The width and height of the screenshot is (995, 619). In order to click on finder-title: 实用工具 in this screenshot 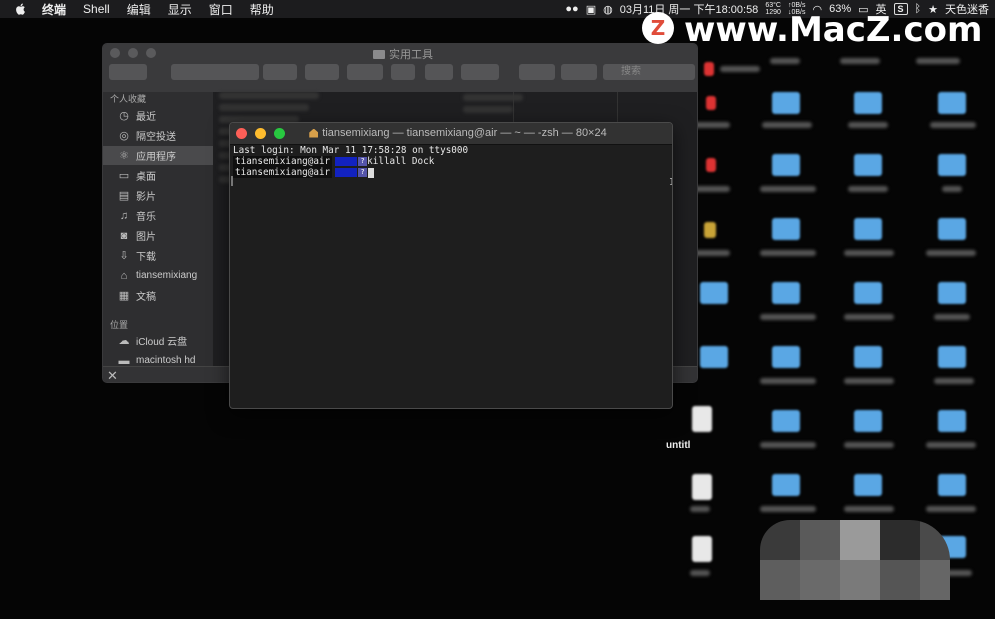, I will do `click(403, 54)`.